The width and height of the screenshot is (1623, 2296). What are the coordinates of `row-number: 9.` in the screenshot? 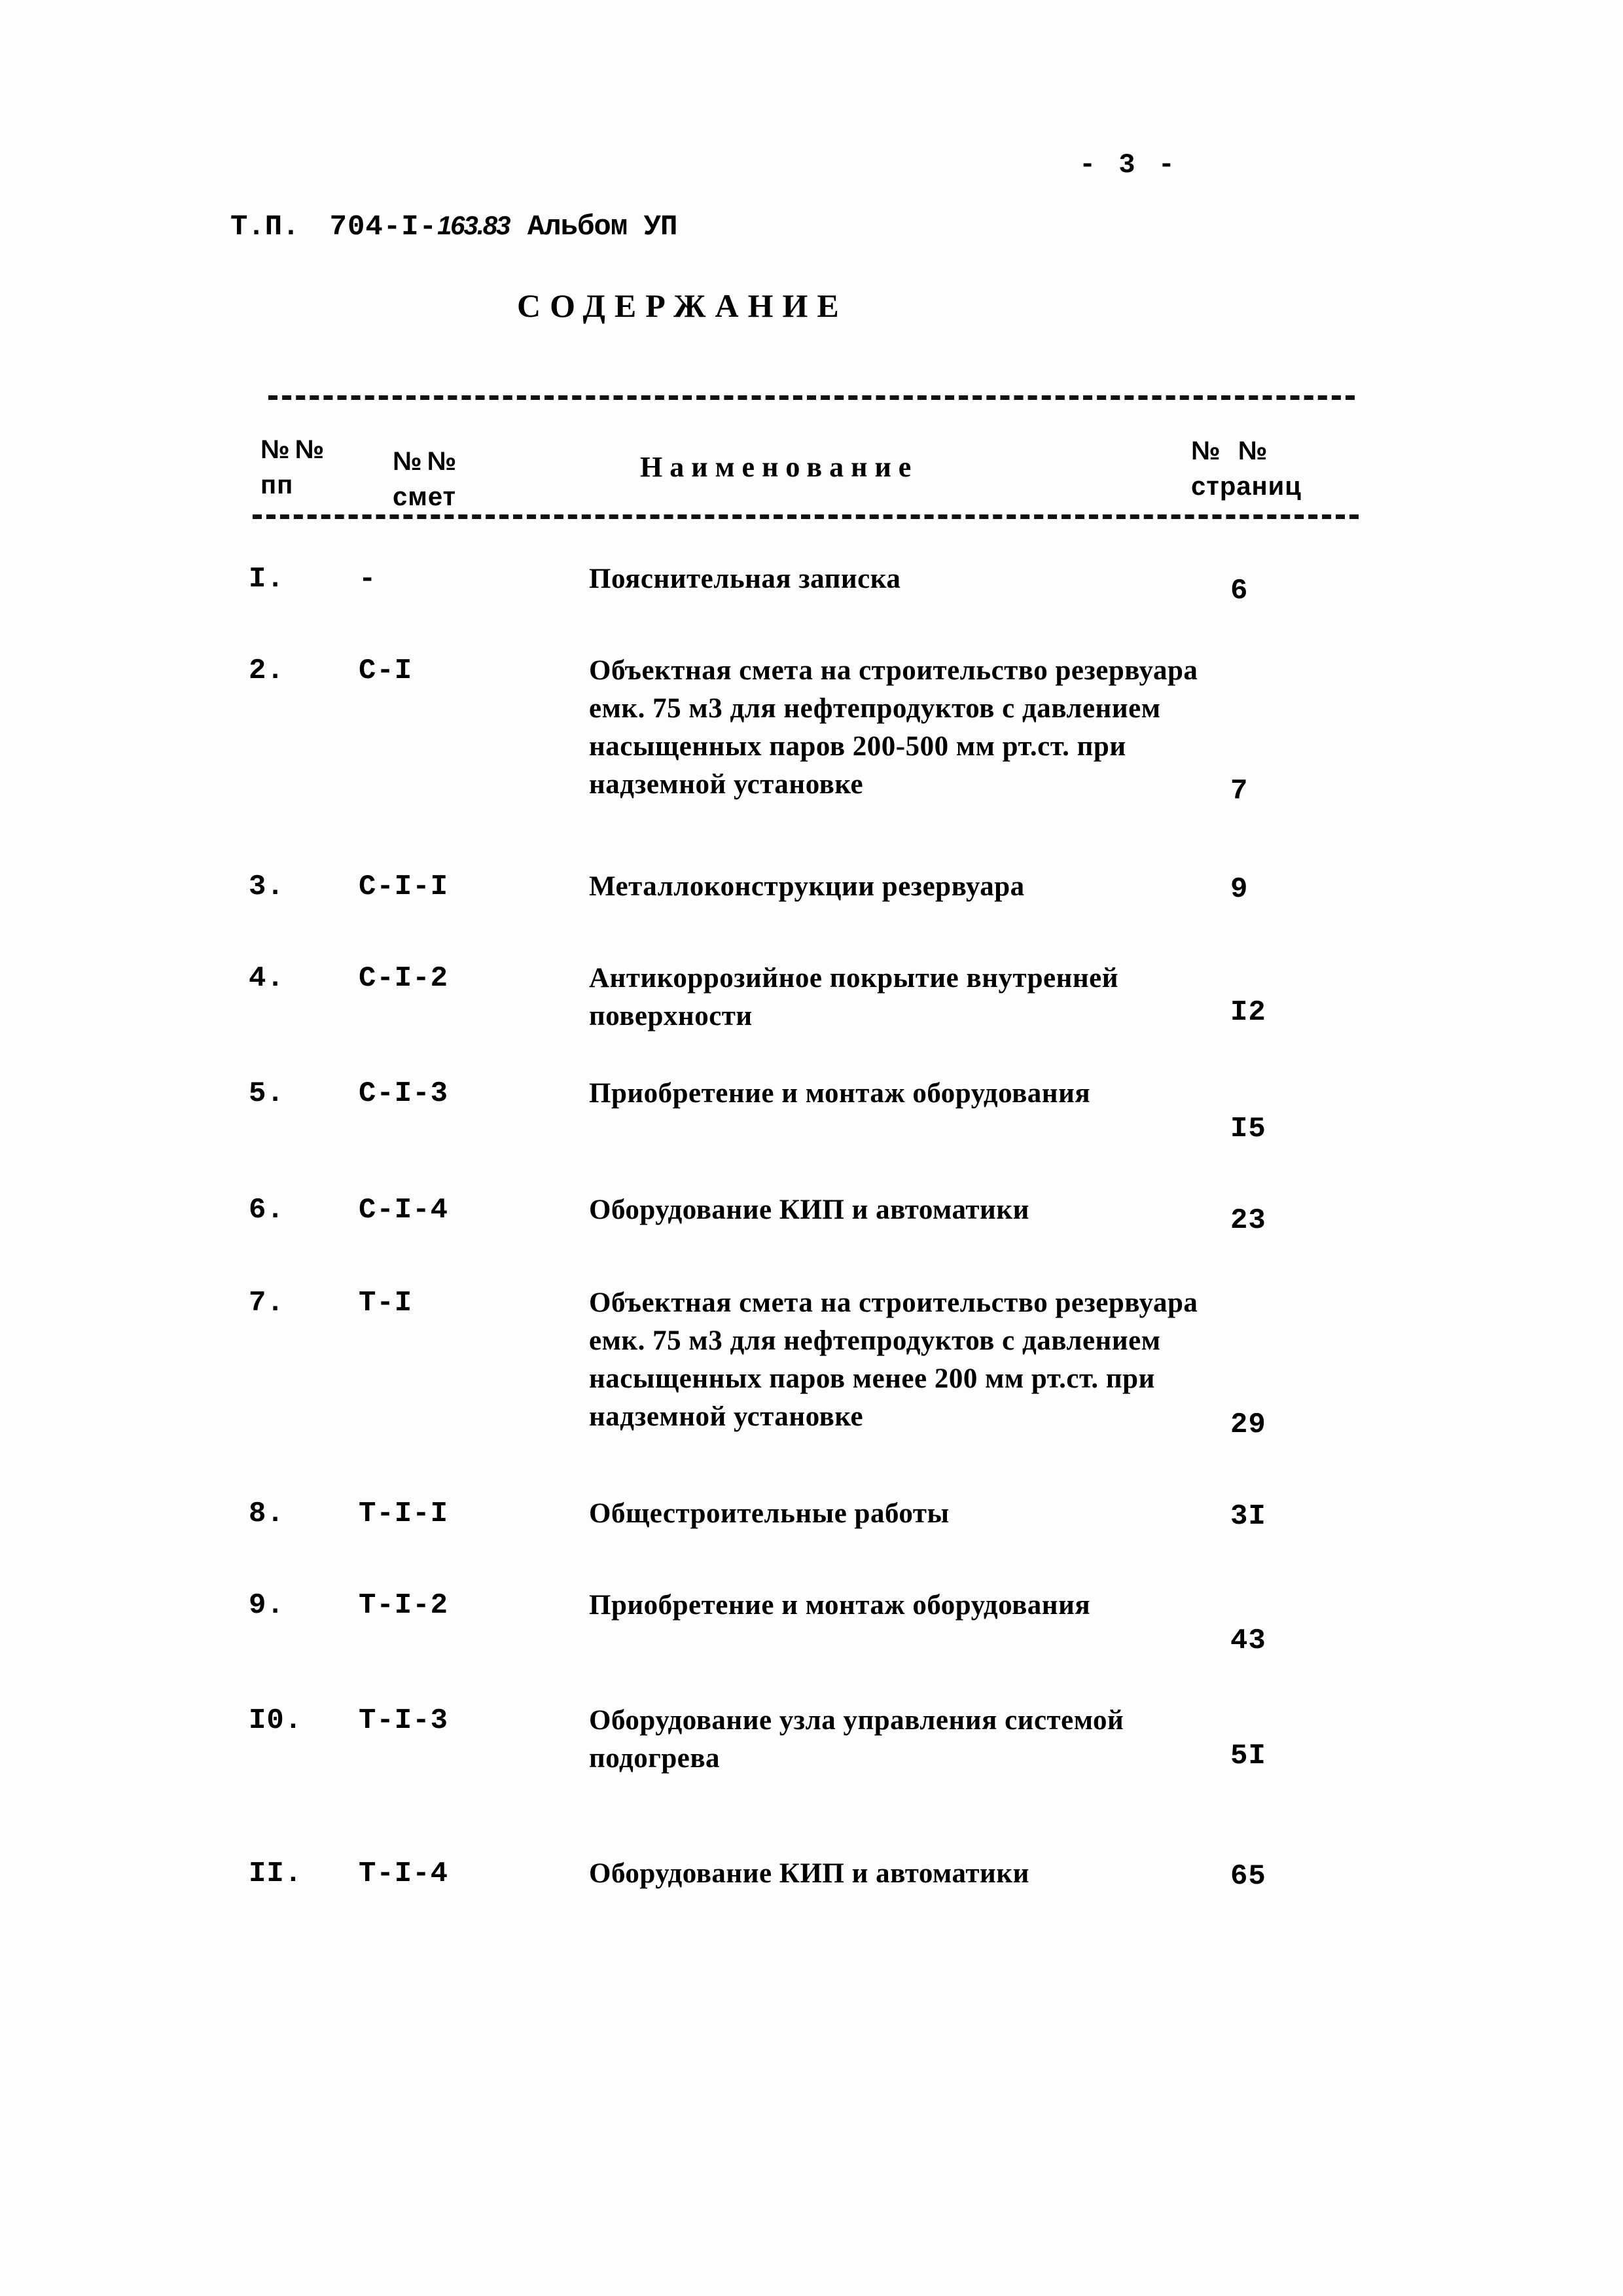 It's located at (267, 1605).